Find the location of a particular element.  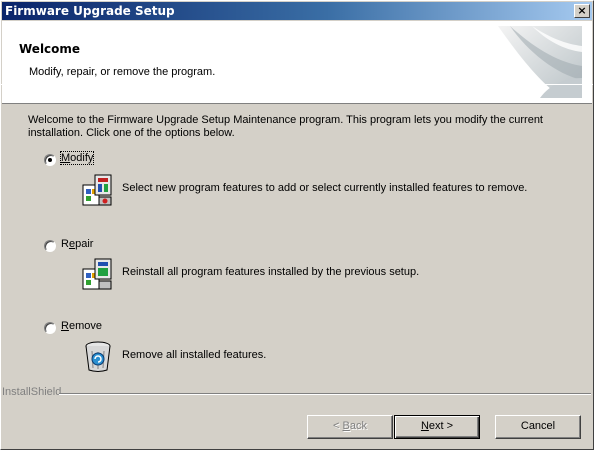

remove-description: Remove all installed features. is located at coordinates (194, 355).